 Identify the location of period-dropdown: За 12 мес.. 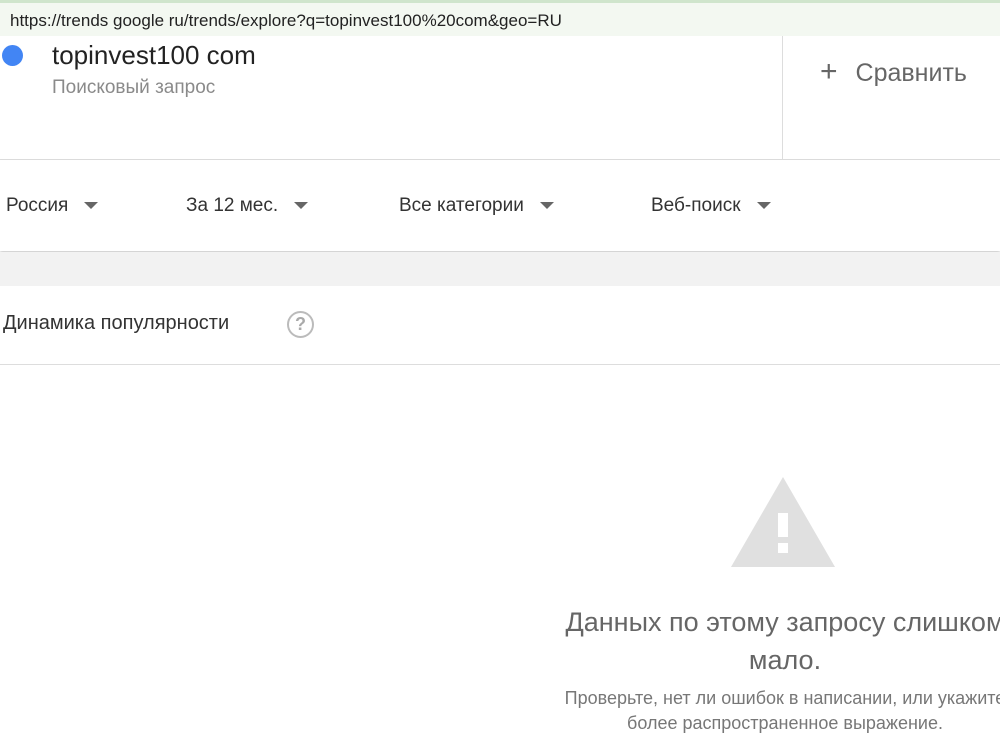
(247, 206).